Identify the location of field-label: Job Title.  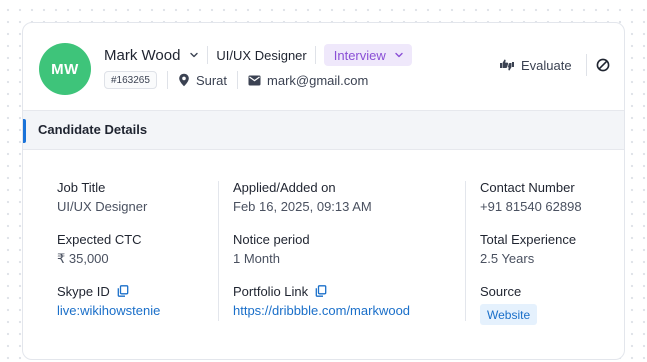
(81, 187).